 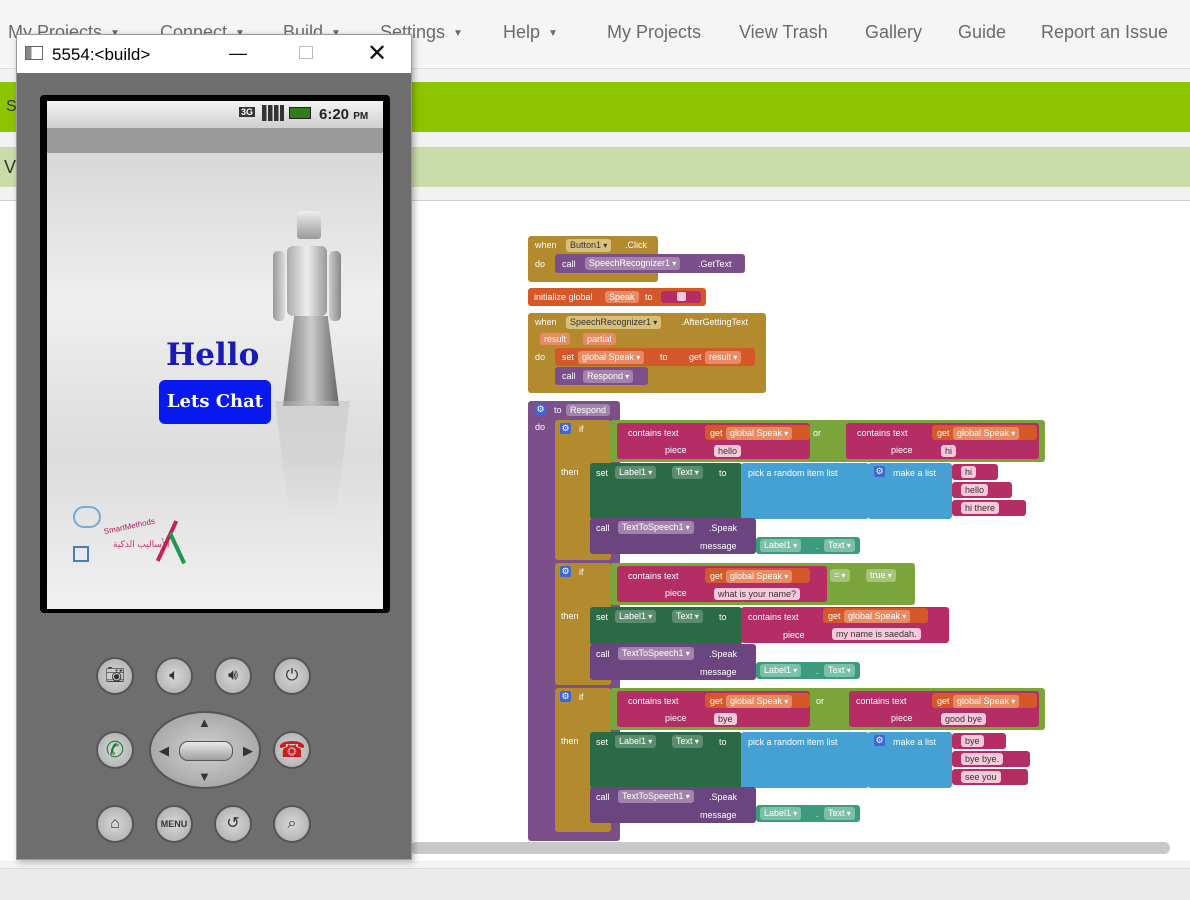 What do you see at coordinates (115, 676) in the screenshot?
I see `camera-button: 📷︎` at bounding box center [115, 676].